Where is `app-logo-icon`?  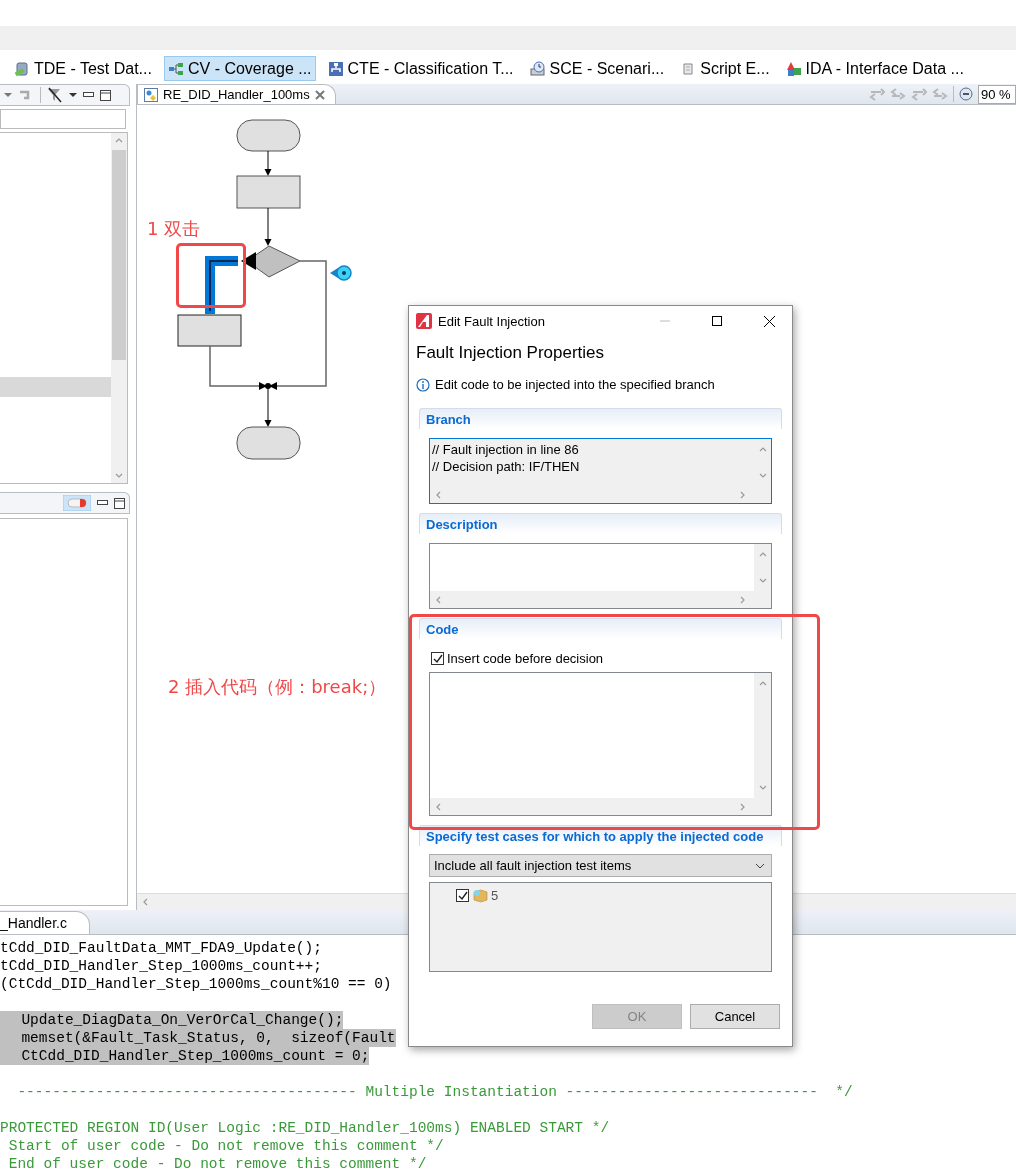 app-logo-icon is located at coordinates (424, 321).